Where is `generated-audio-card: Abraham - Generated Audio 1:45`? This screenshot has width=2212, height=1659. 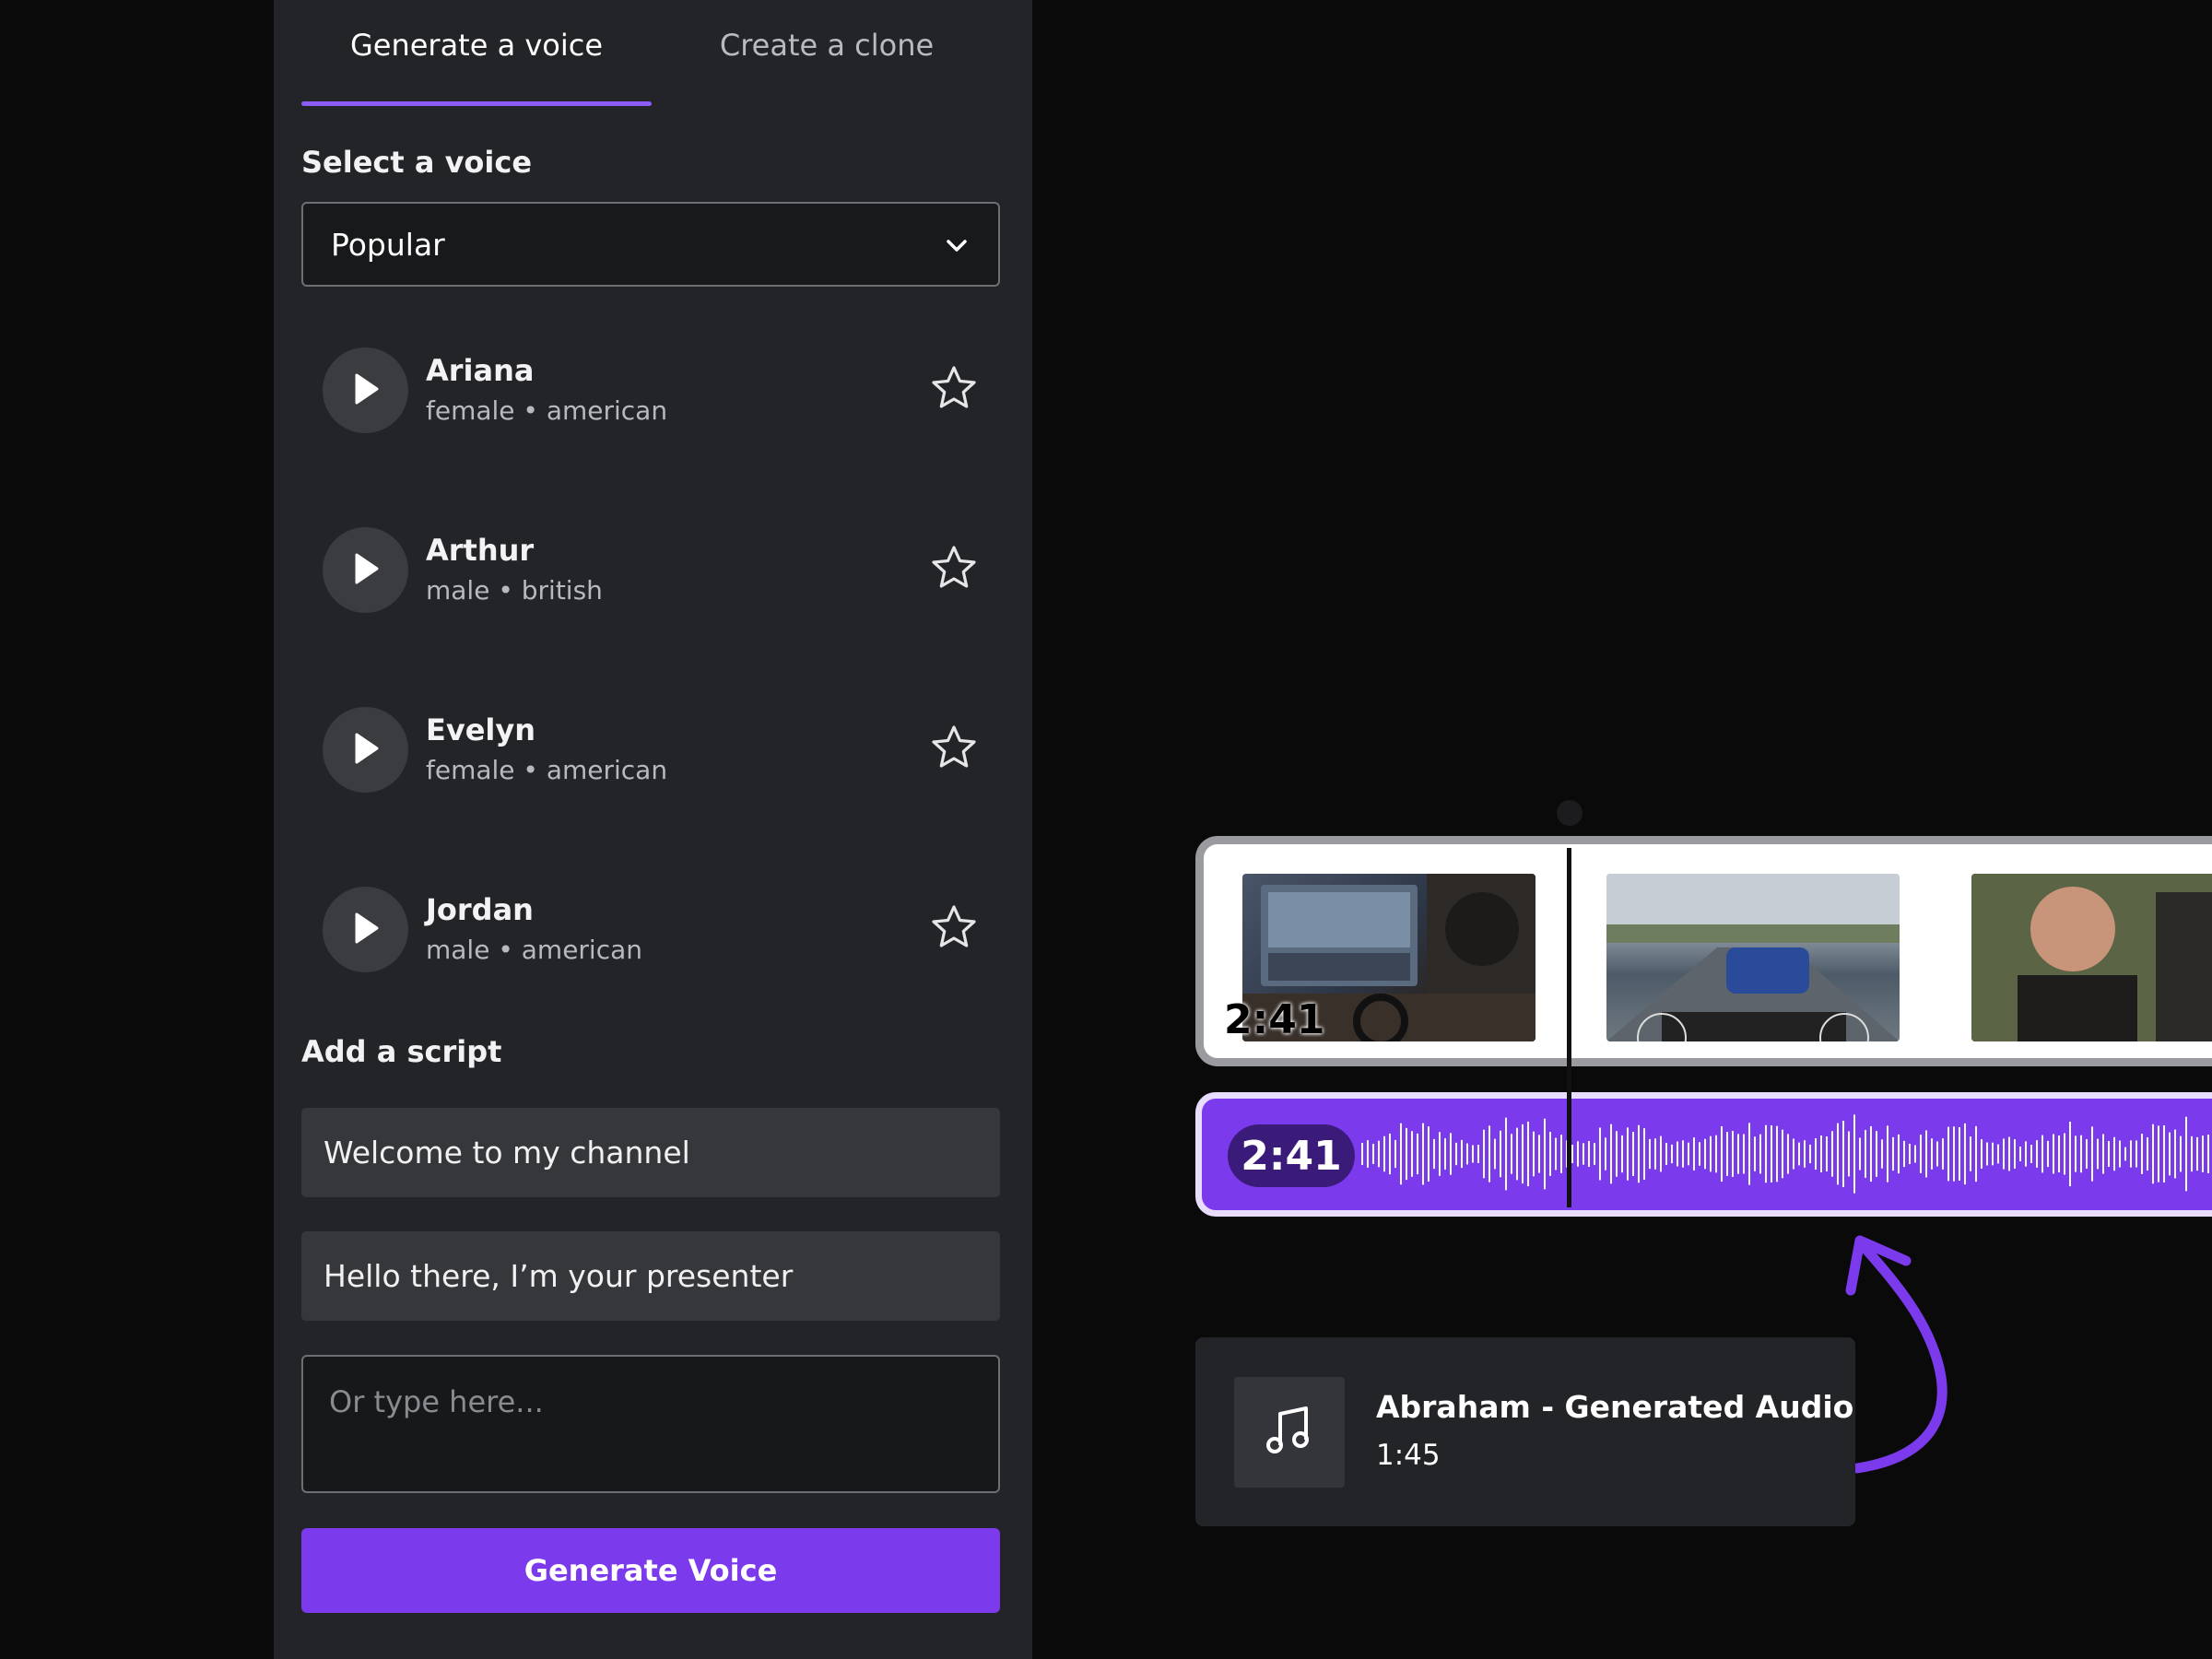 generated-audio-card: Abraham - Generated Audio 1:45 is located at coordinates (1525, 1431).